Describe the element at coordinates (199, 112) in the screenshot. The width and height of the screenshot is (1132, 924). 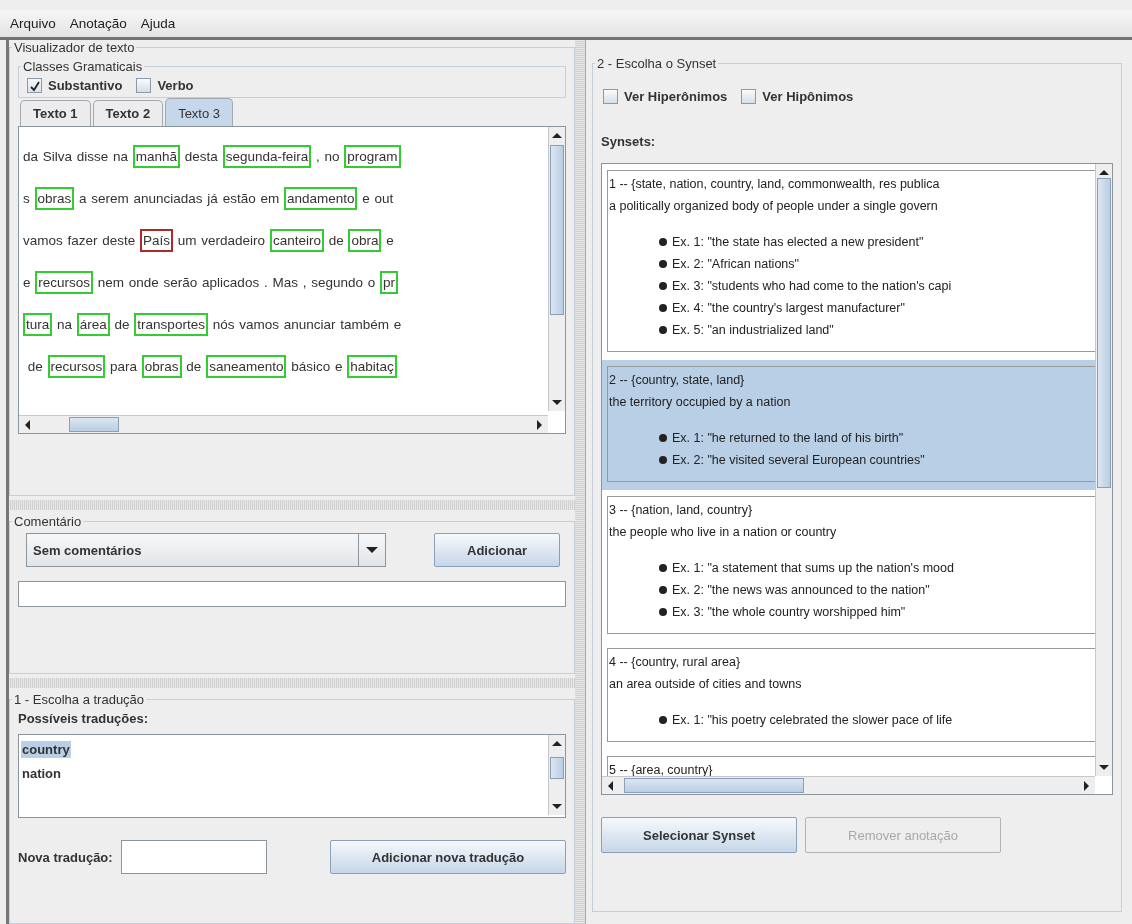
I see `tab: Texto 3` at that location.